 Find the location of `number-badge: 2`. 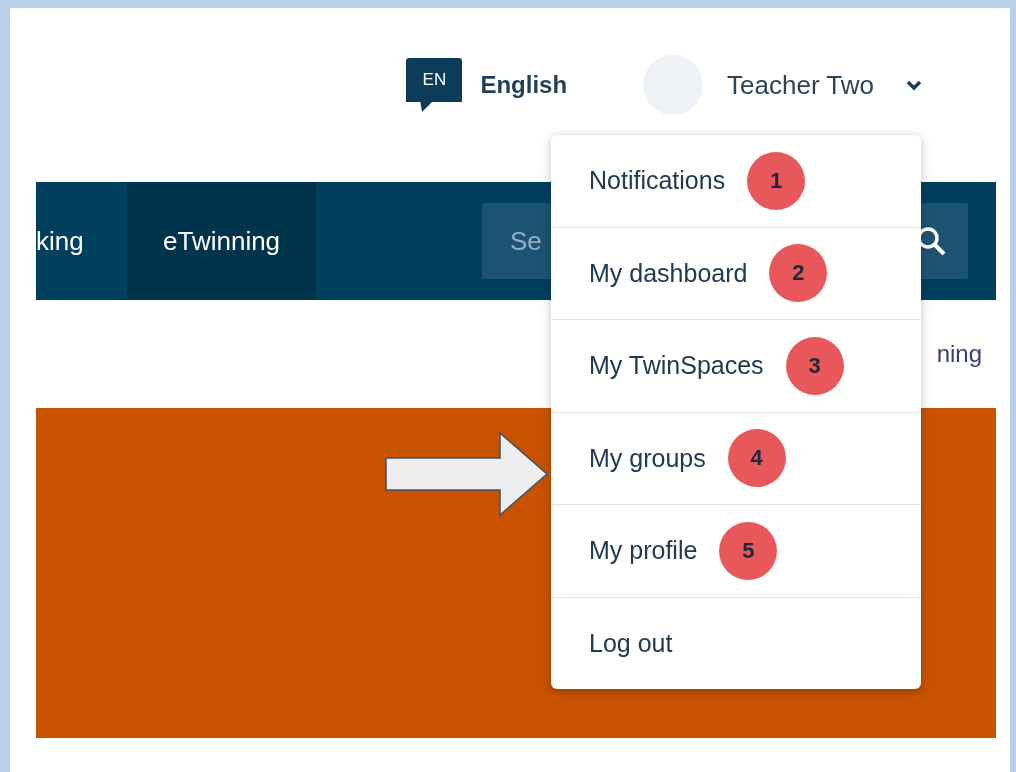

number-badge: 2 is located at coordinates (798, 273).